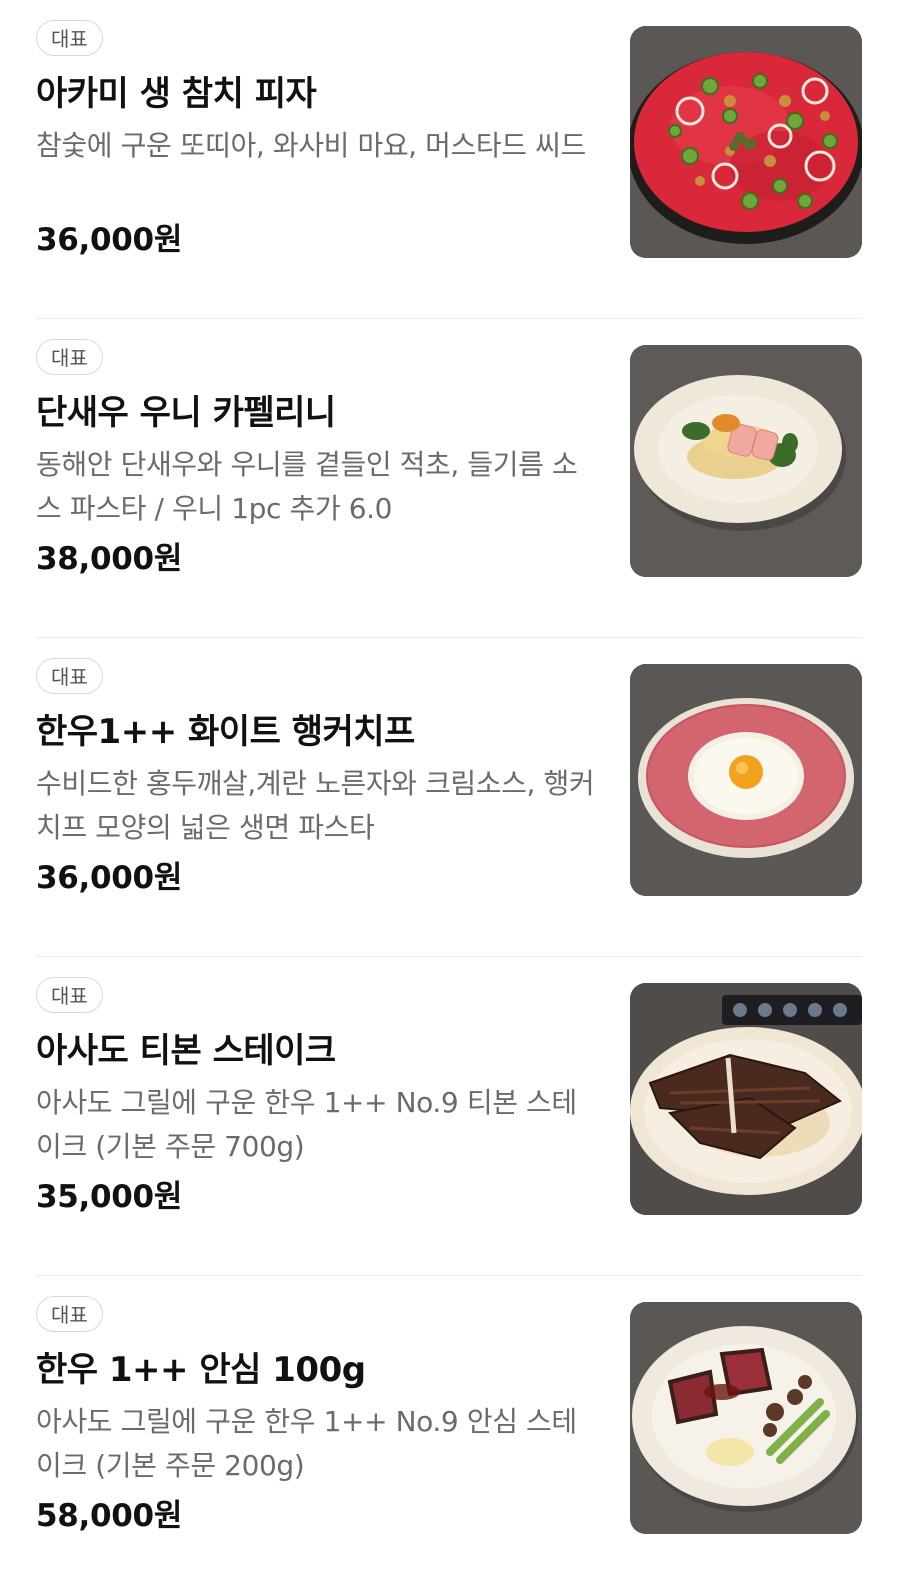  What do you see at coordinates (746, 461) in the screenshot?
I see `shrimp-uni-capellini-photo` at bounding box center [746, 461].